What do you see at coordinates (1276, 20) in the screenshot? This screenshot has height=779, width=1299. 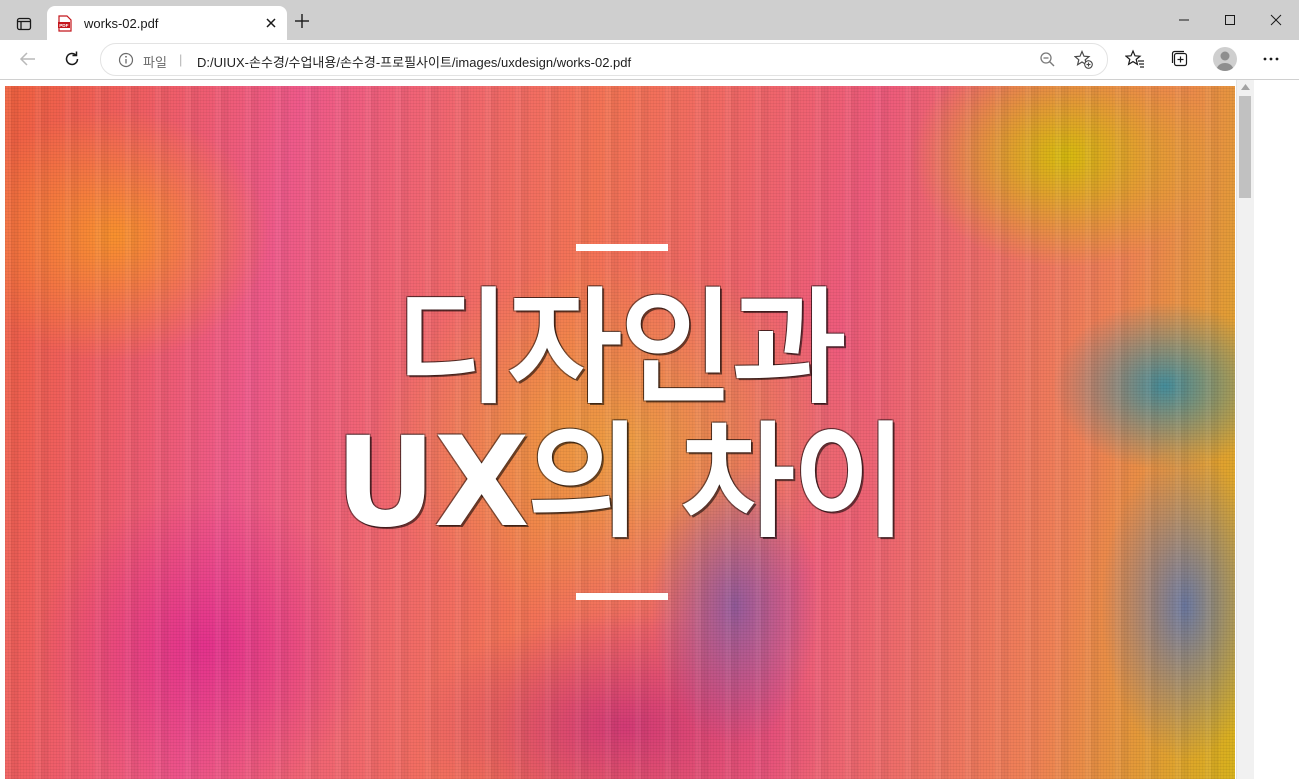 I see `window-close-icon` at bounding box center [1276, 20].